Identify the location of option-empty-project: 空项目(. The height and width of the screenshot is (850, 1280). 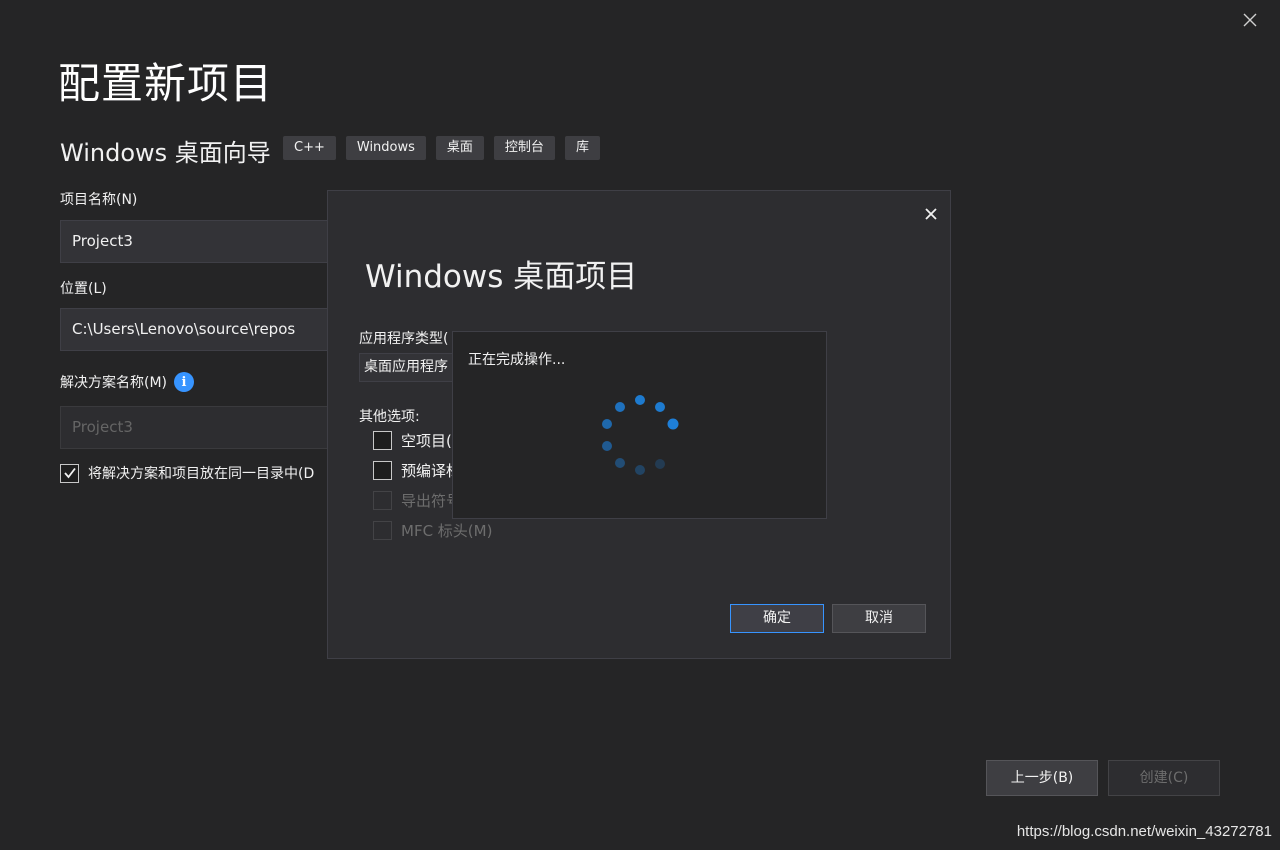
(412, 440).